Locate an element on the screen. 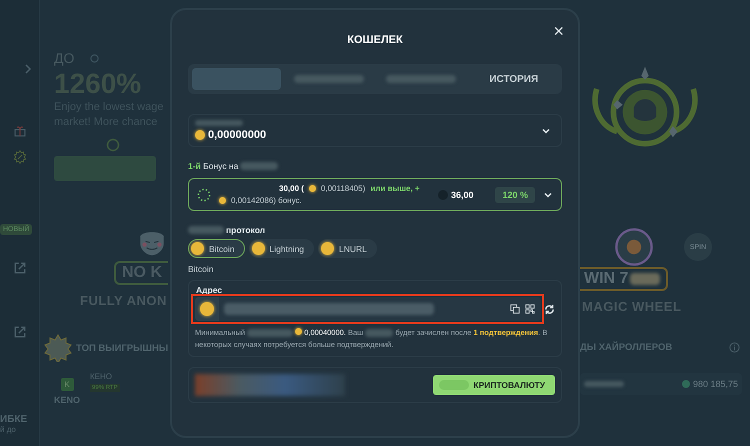 The height and width of the screenshot is (446, 750). percent-badge-icon is located at coordinates (19, 157).